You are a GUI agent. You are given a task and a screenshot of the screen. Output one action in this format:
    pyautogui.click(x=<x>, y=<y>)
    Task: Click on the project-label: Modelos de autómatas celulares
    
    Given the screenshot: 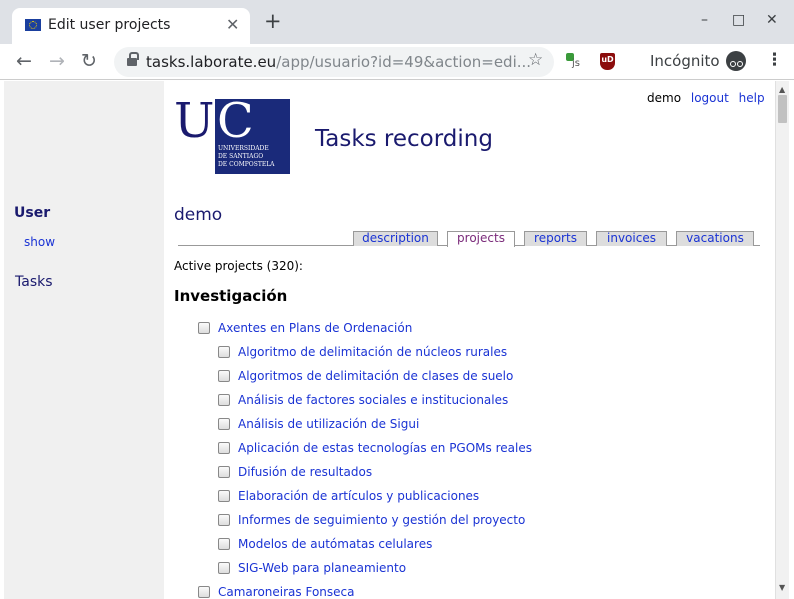 What is the action you would take?
    pyautogui.click(x=335, y=544)
    